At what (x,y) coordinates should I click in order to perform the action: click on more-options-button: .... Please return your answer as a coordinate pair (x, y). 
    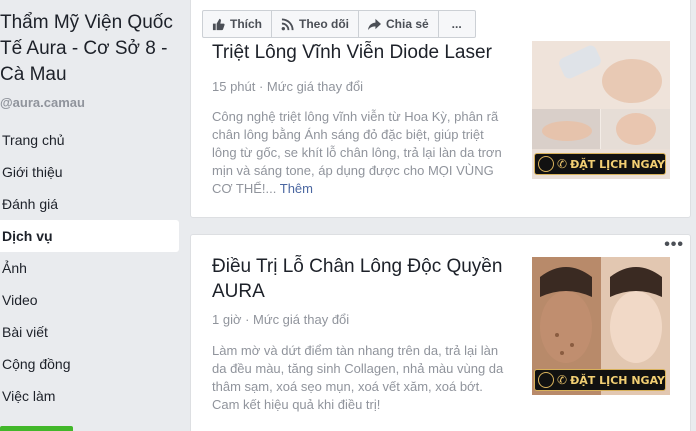
    Looking at the image, I should click on (456, 24).